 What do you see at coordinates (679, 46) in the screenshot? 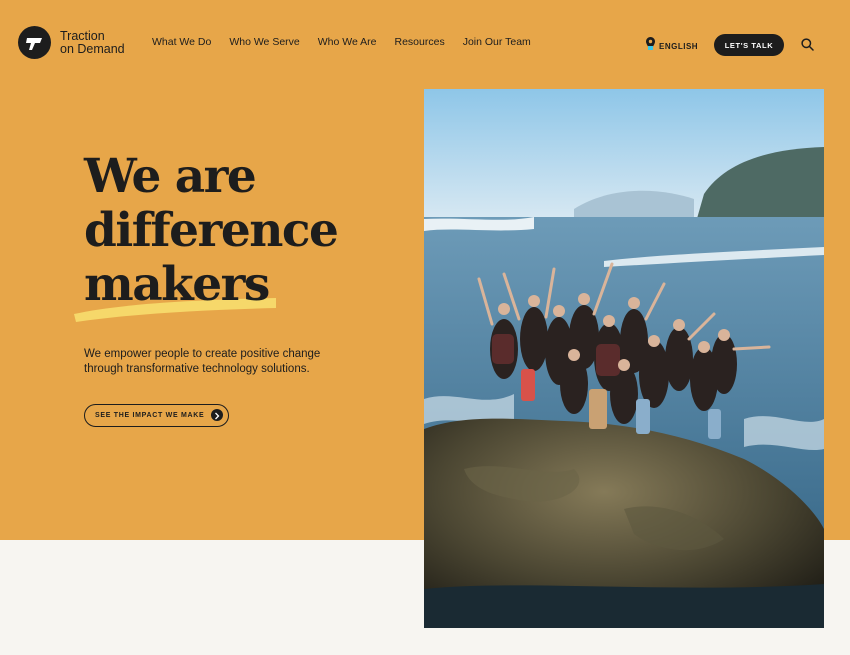
I see `language-label: ENGLISH` at bounding box center [679, 46].